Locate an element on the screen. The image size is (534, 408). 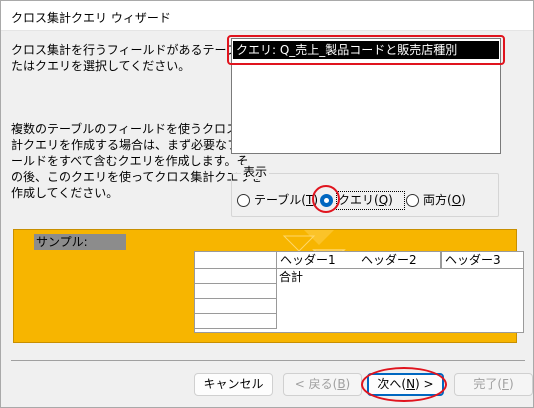
note-line: 複数のテーブルのフィールドを使うクロス集 is located at coordinates (131, 129).